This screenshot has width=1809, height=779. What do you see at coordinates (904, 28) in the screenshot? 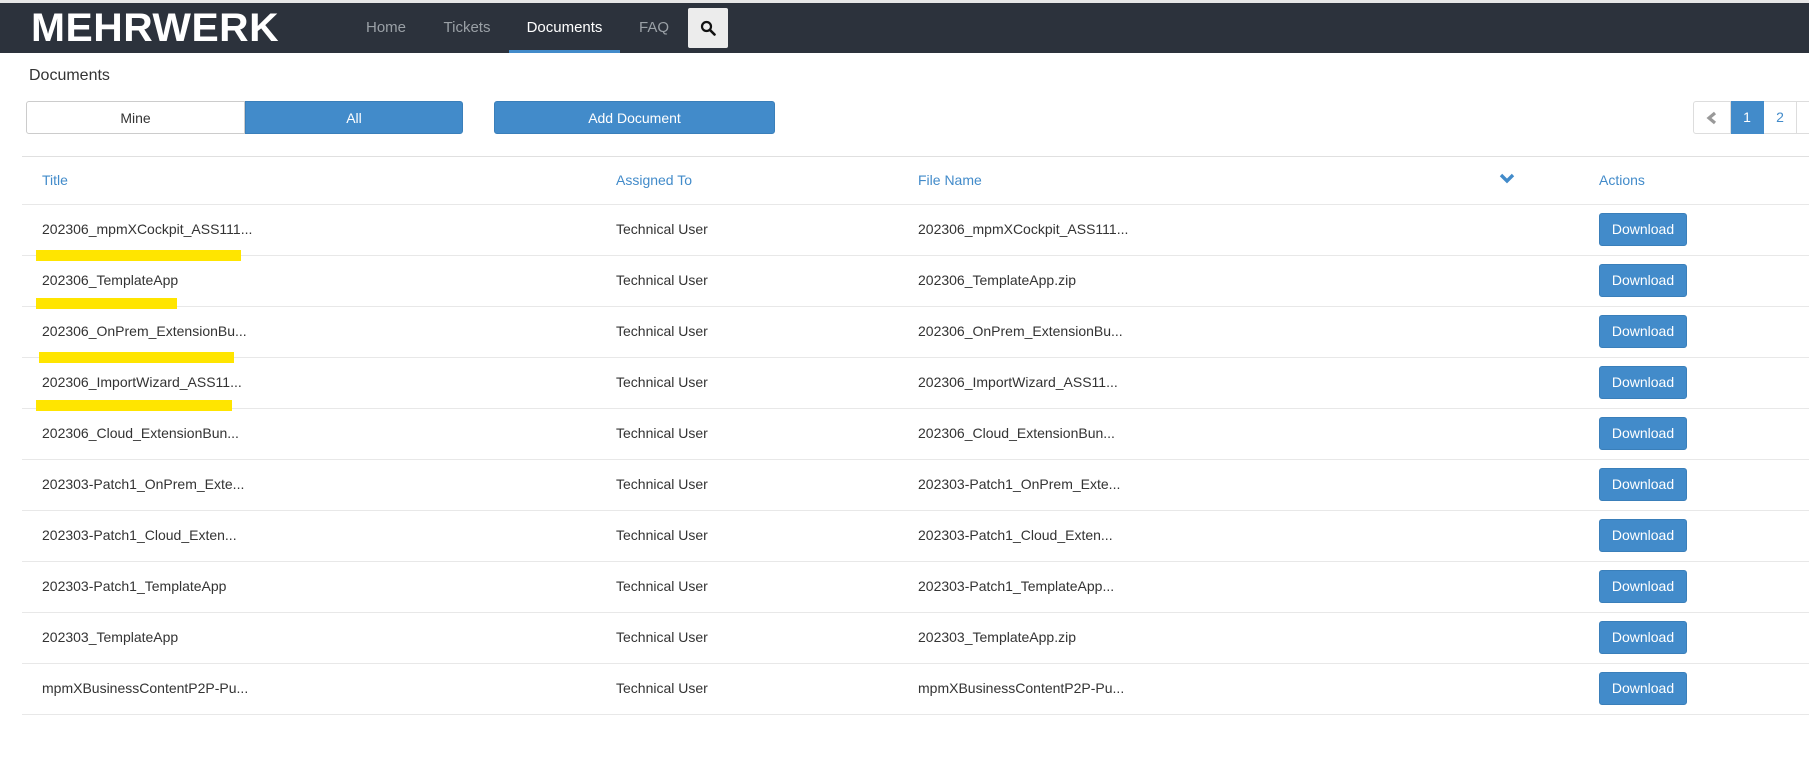
I see `navbar: MEHRWERK Home Tickets Documents FAQ` at bounding box center [904, 28].